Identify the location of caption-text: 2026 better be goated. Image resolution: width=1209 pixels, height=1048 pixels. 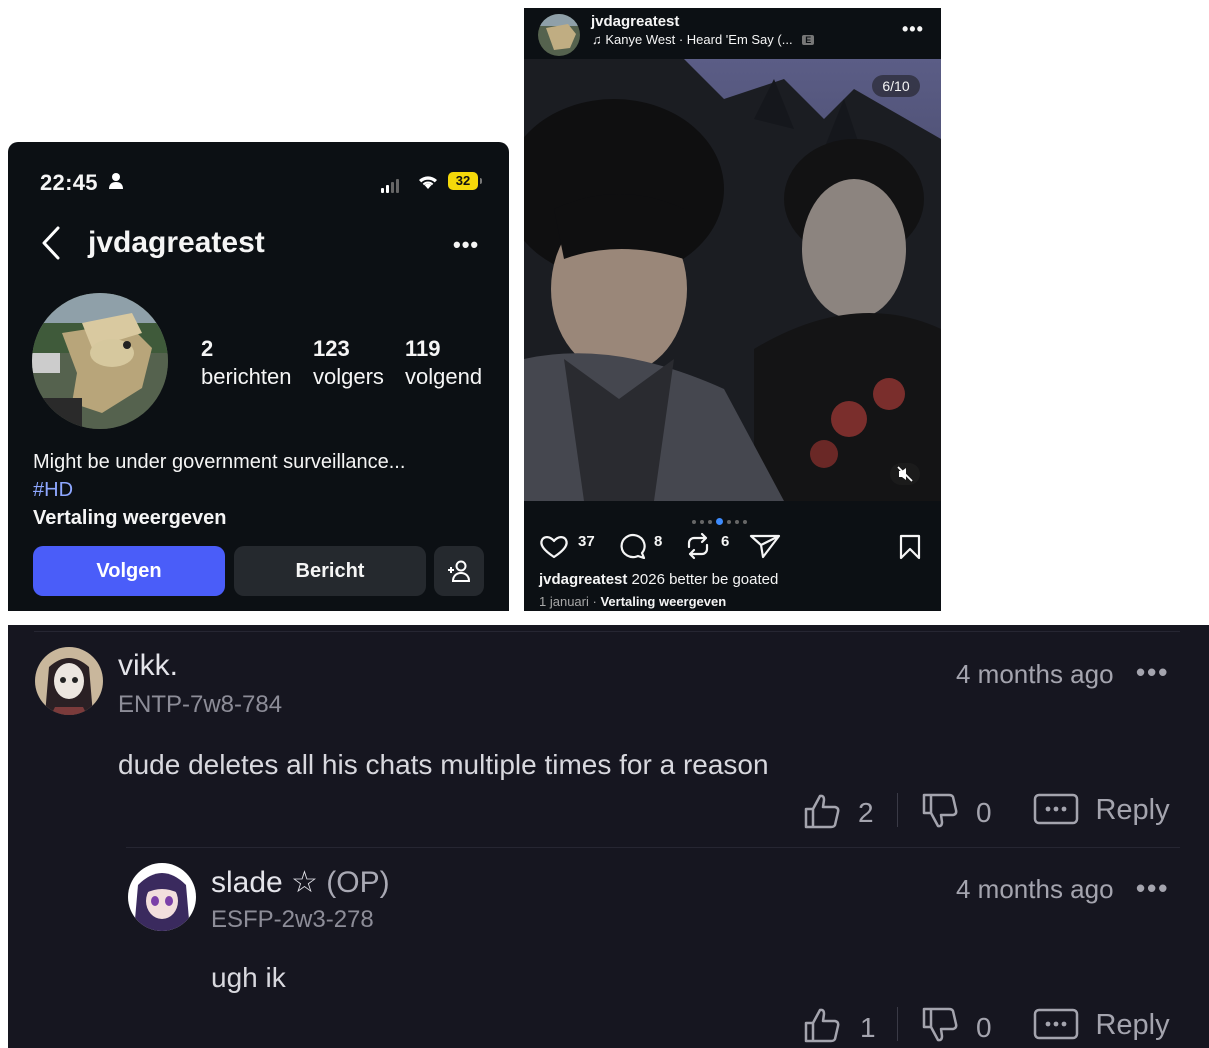
(705, 579).